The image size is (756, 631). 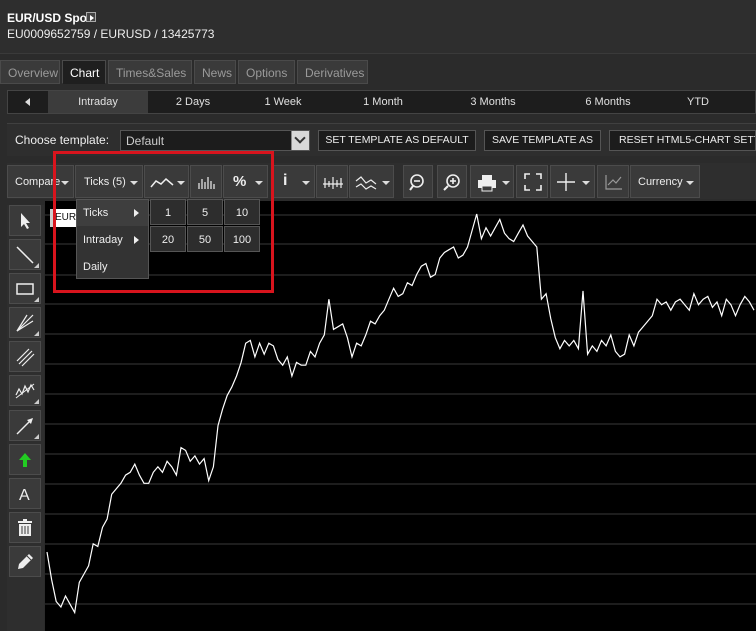 I want to click on fan-tool, so click(x=25, y=322).